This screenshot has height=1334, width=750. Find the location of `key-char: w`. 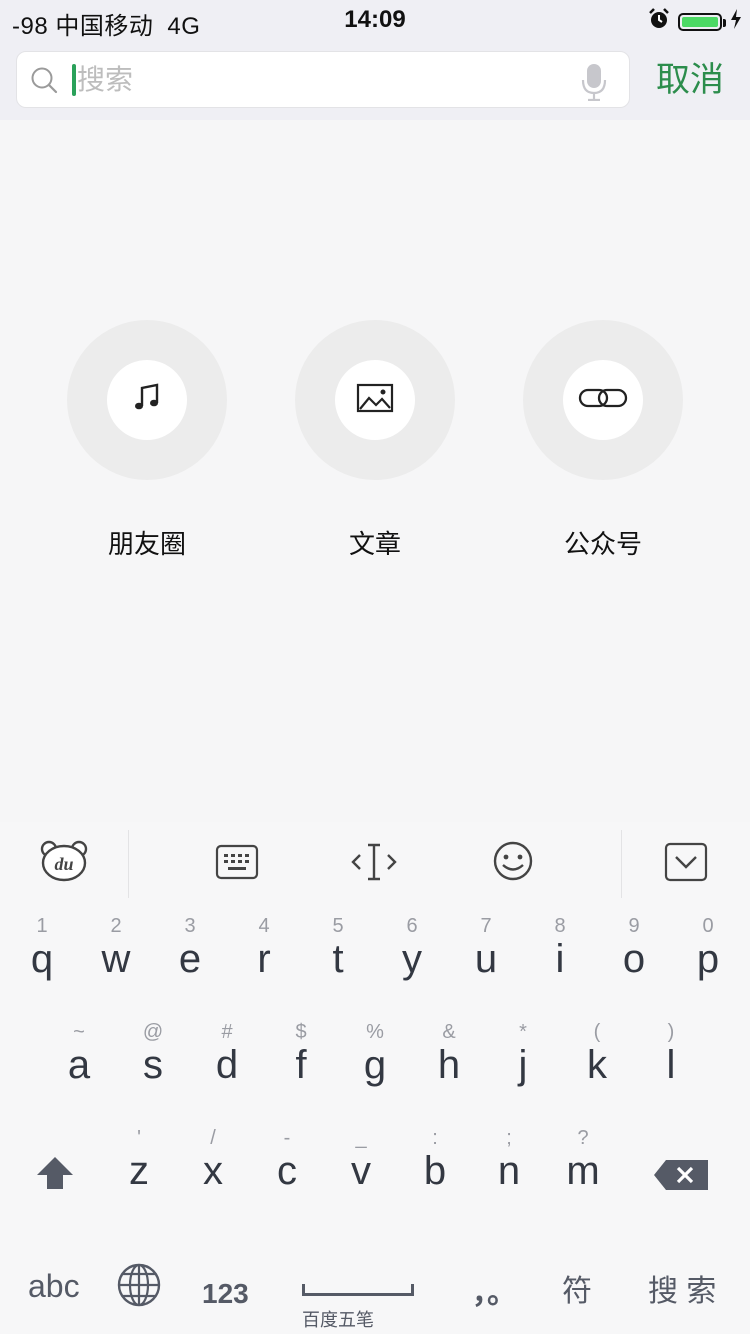

key-char: w is located at coordinates (116, 959).